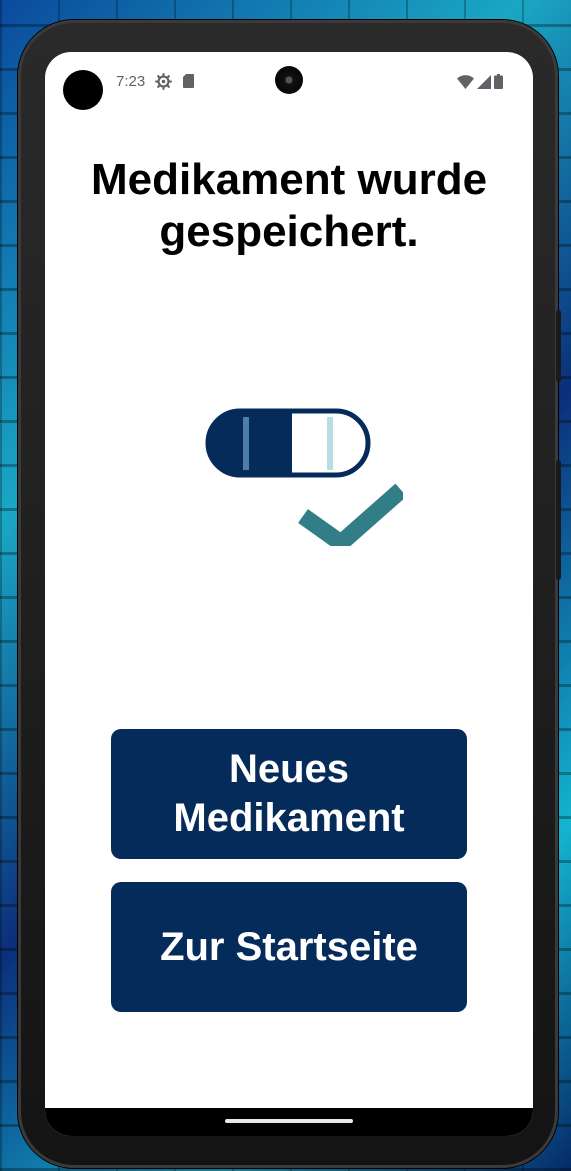 Image resolution: width=571 pixels, height=1171 pixels. I want to click on navigation-bar, so click(289, 1122).